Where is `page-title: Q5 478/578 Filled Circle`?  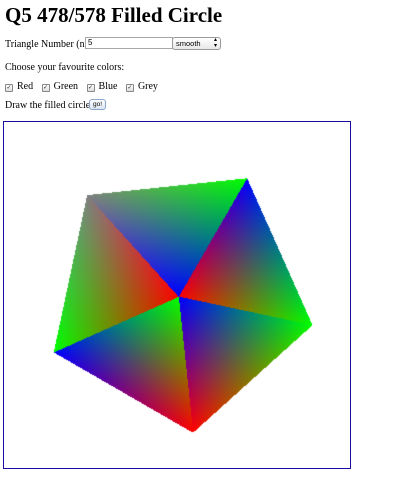
page-title: Q5 478/578 Filled Circle is located at coordinates (114, 15).